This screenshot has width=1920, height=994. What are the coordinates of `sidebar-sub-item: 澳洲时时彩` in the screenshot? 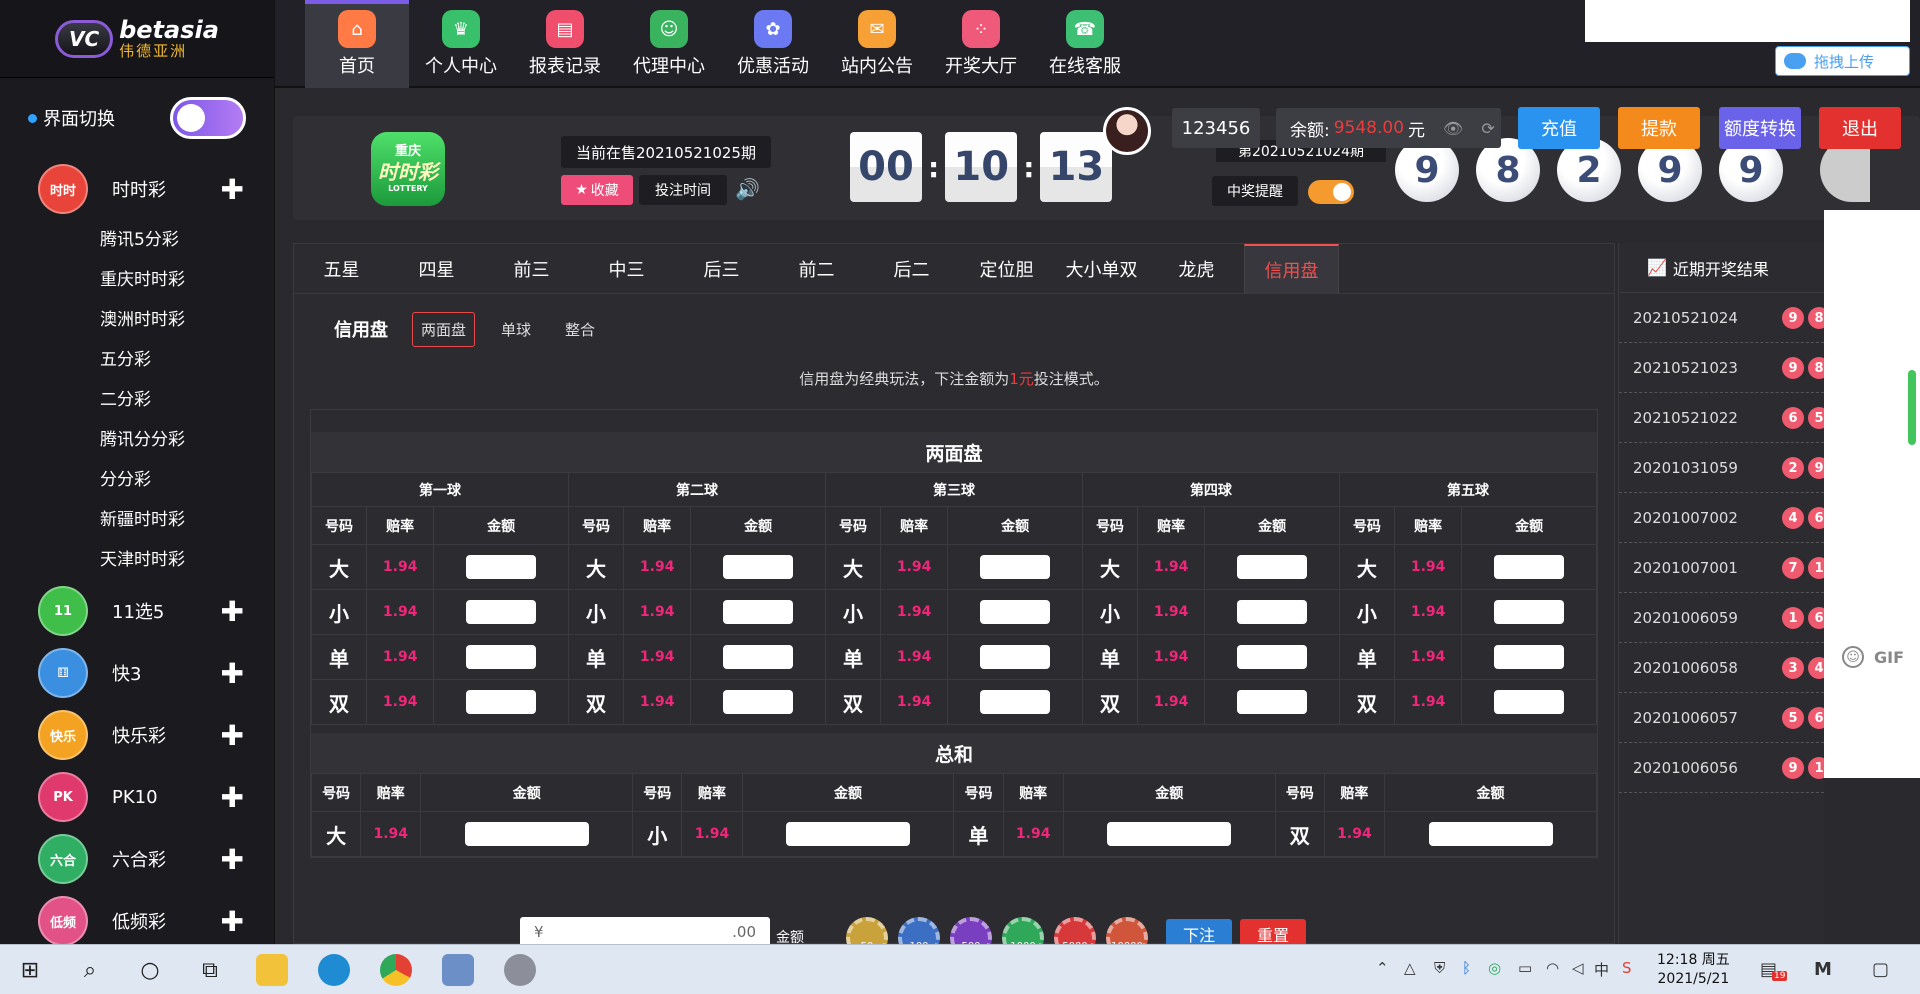 It's located at (137, 320).